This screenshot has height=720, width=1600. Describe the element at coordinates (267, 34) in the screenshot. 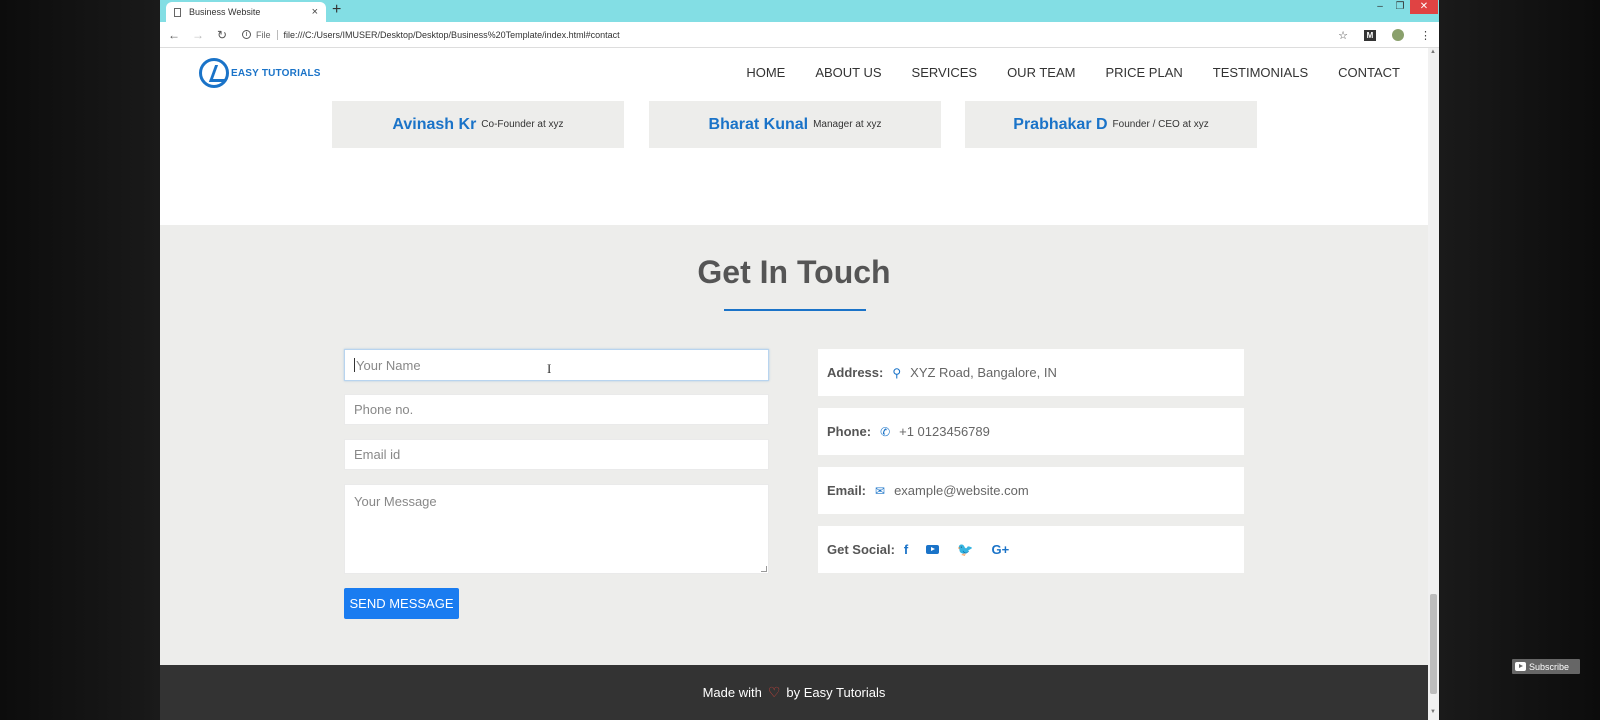

I see `url-scheme: File` at that location.